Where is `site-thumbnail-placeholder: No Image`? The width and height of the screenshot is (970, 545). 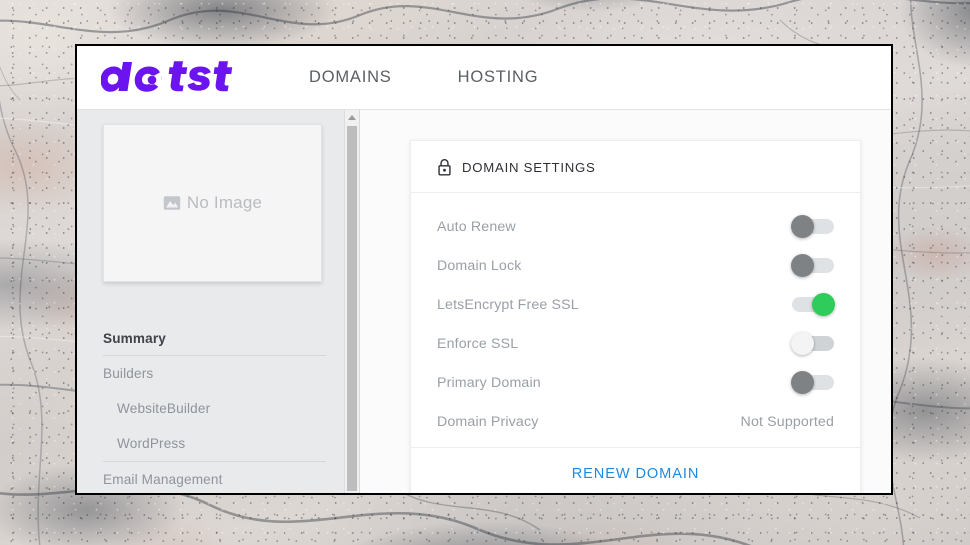 site-thumbnail-placeholder: No Image is located at coordinates (212, 203).